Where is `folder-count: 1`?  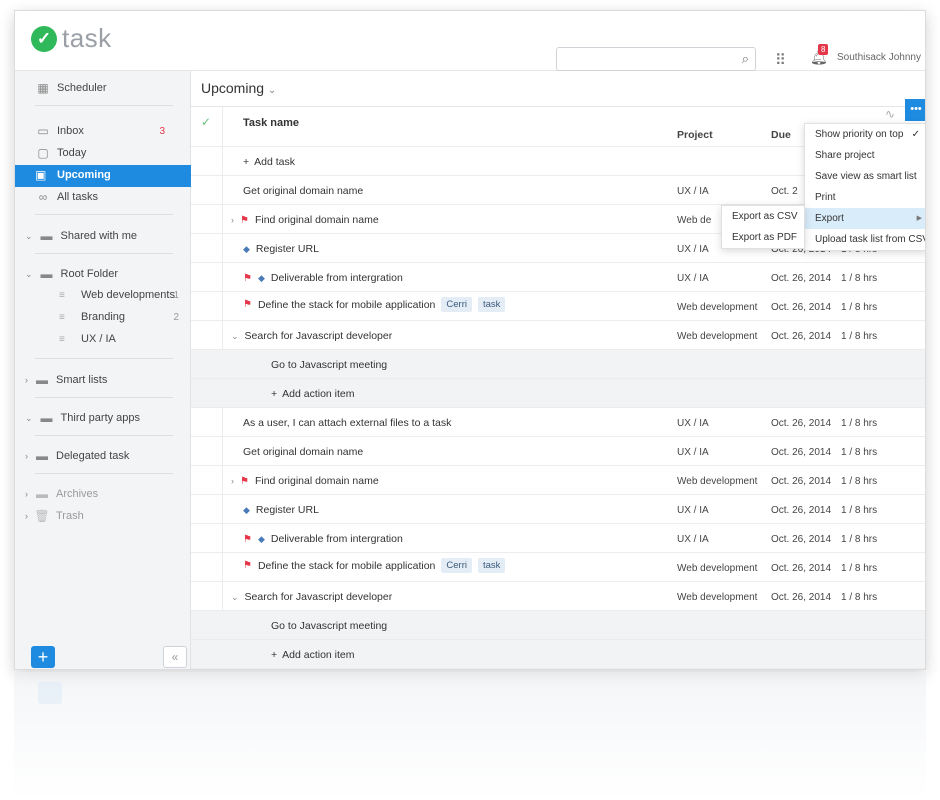 folder-count: 1 is located at coordinates (176, 295).